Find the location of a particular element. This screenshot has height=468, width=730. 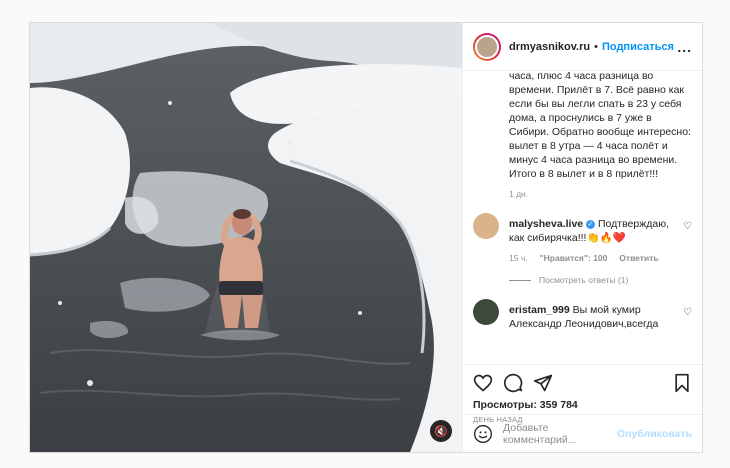

bookmark-icon is located at coordinates (682, 383).